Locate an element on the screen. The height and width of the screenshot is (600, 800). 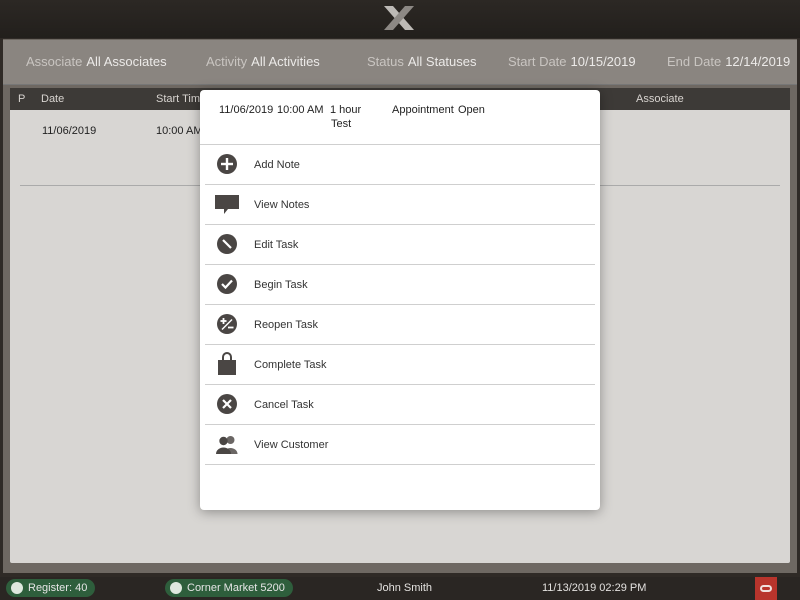
filter-activity: Activity All Activities is located at coordinates (263, 61).